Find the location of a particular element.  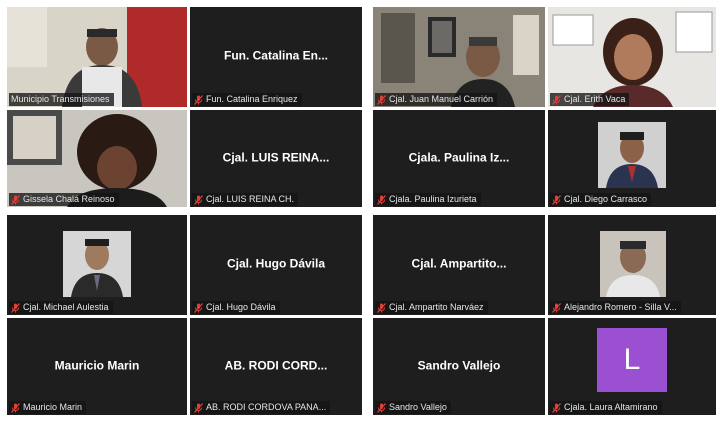

participant-display-name: Mauricio Marin is located at coordinates (97, 365).